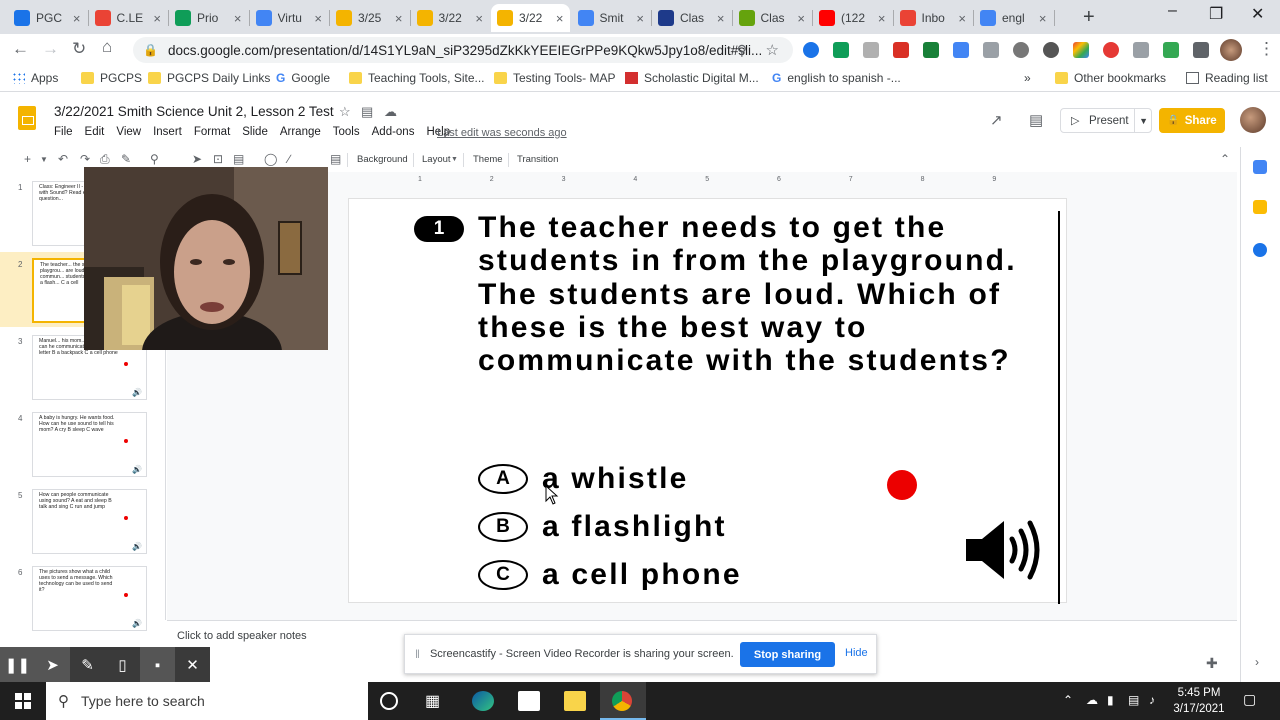  What do you see at coordinates (270, 159) in the screenshot?
I see `shape-icon: ◯` at bounding box center [270, 159].